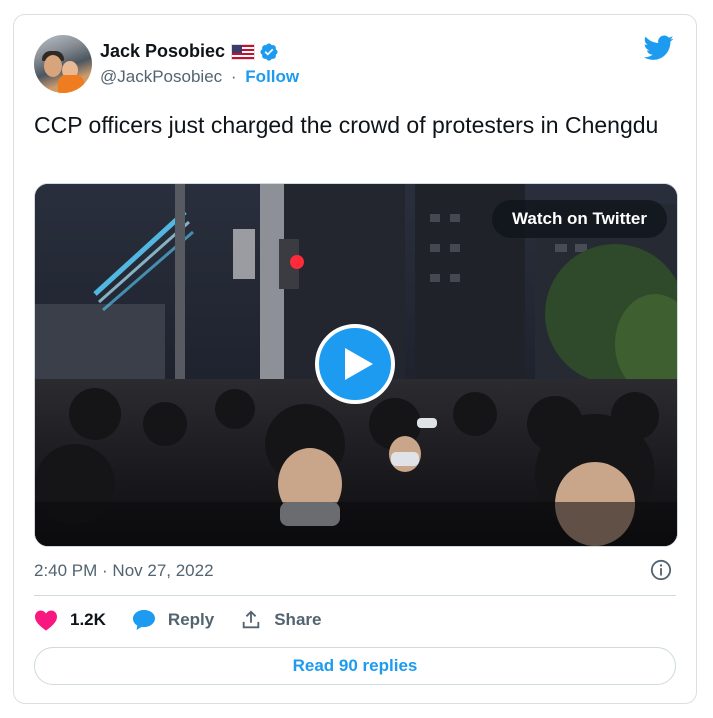  Describe the element at coordinates (272, 76) in the screenshot. I see `follow-link: Follow` at that location.